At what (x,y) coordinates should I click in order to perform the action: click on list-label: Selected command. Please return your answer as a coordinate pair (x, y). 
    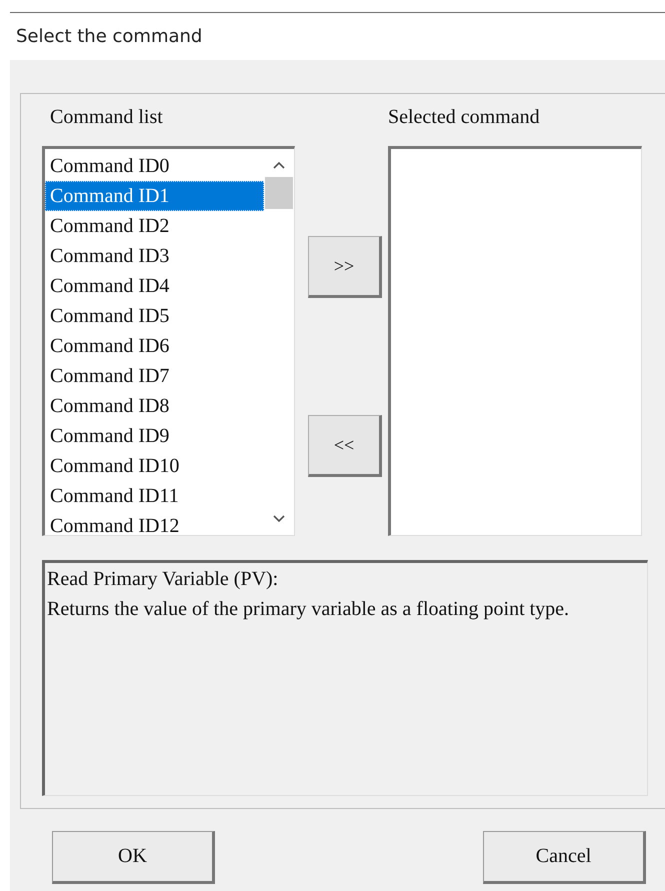
    Looking at the image, I should click on (464, 118).